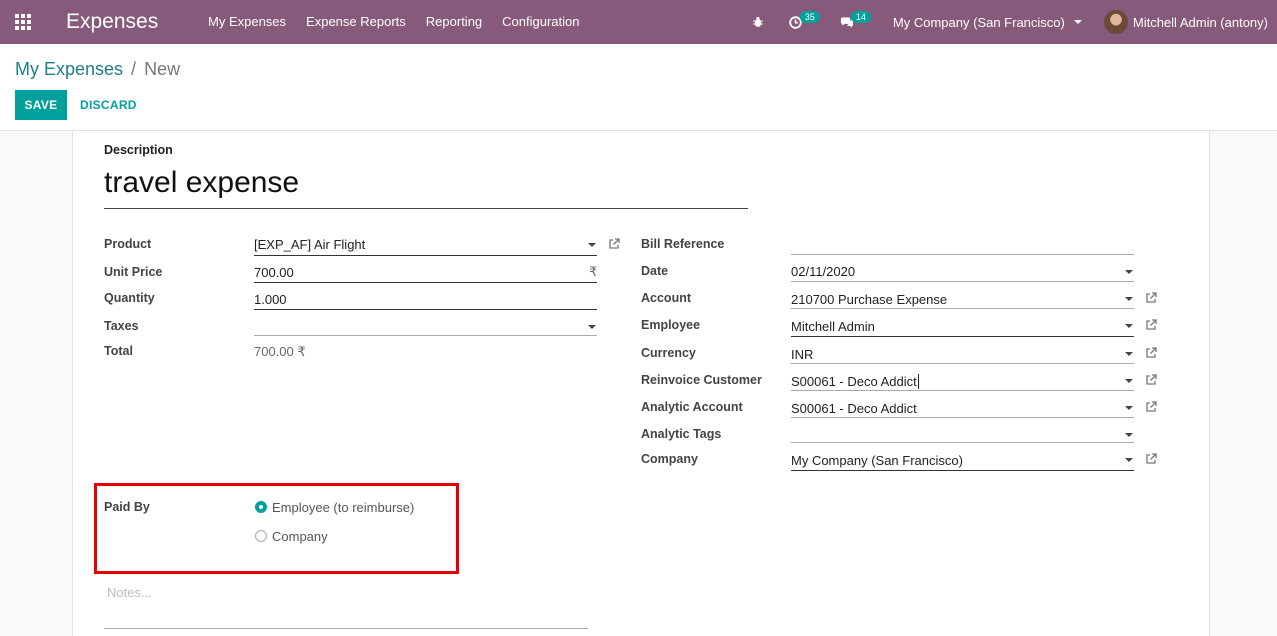 Image resolution: width=1277 pixels, height=636 pixels. What do you see at coordinates (133, 272) in the screenshot?
I see `unit-price-label: Unit Price` at bounding box center [133, 272].